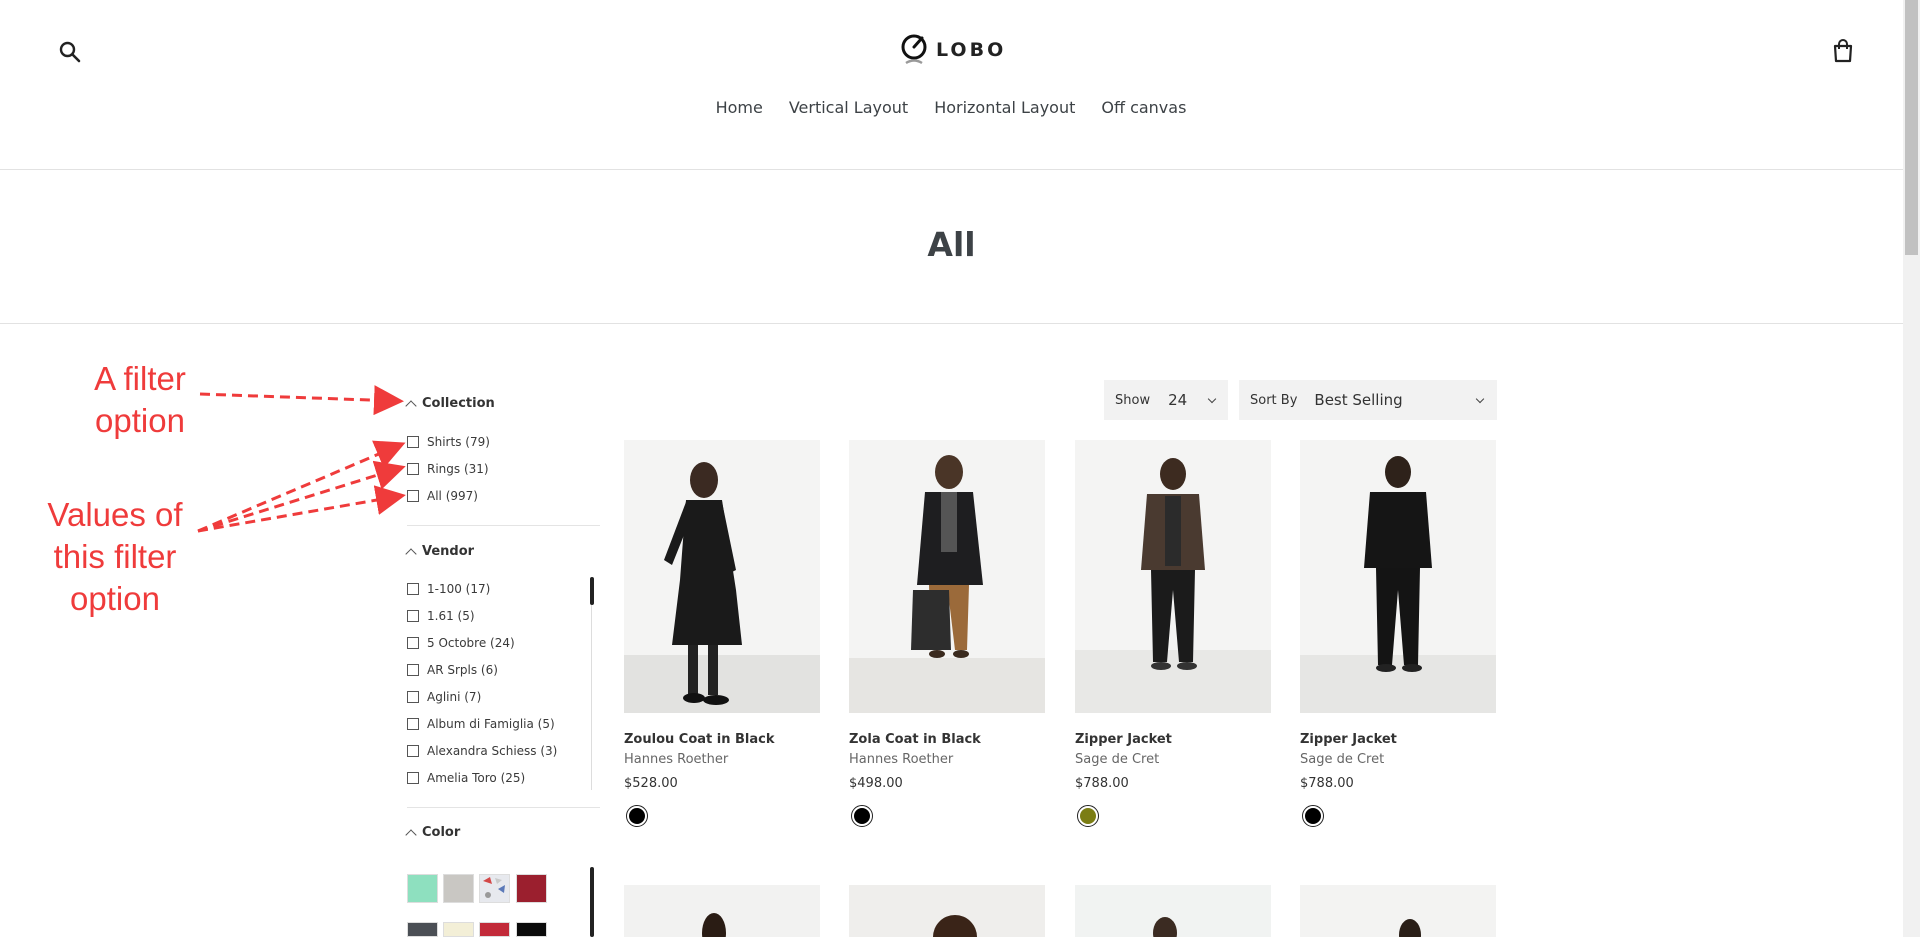  Describe the element at coordinates (953, 50) in the screenshot. I see `store-logo: LOBO` at that location.